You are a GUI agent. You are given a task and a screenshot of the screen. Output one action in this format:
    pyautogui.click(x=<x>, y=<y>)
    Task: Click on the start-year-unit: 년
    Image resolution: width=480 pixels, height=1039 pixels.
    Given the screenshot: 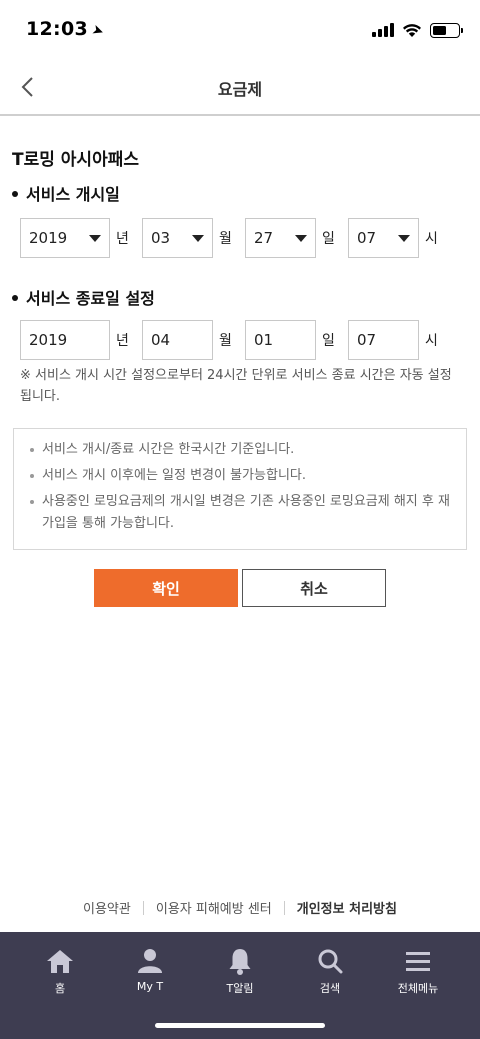 What is the action you would take?
    pyautogui.click(x=122, y=239)
    